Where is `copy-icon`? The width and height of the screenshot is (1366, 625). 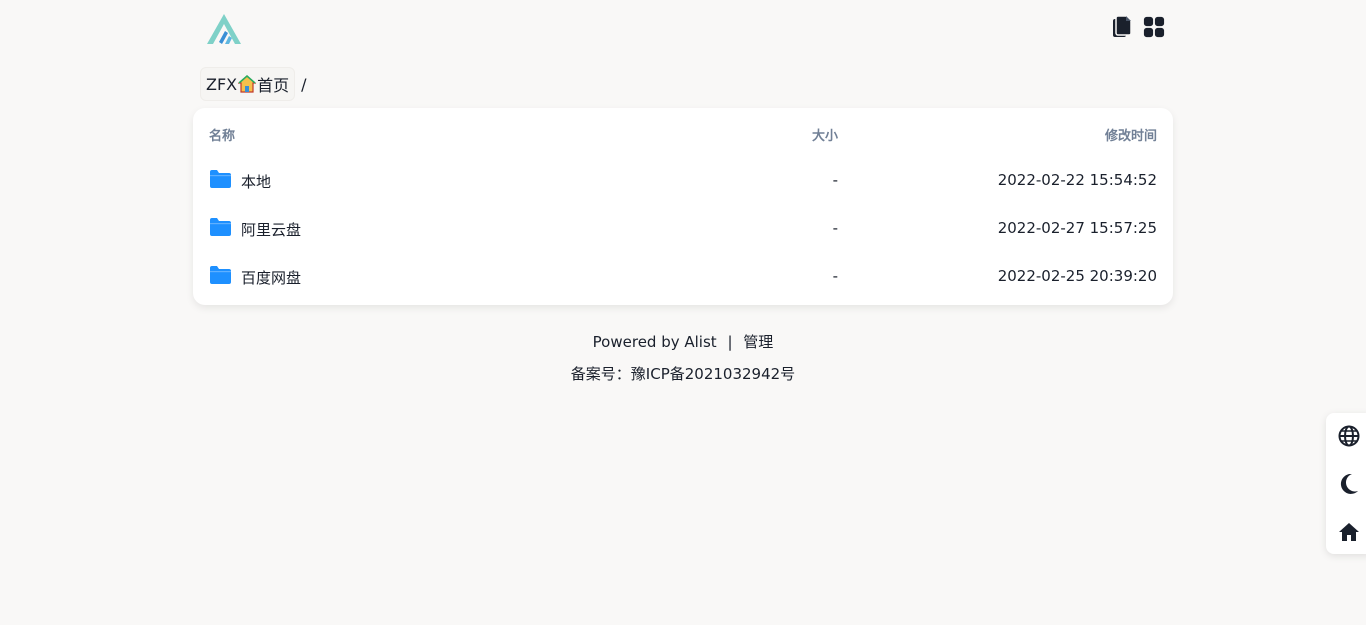
copy-icon is located at coordinates (1122, 27).